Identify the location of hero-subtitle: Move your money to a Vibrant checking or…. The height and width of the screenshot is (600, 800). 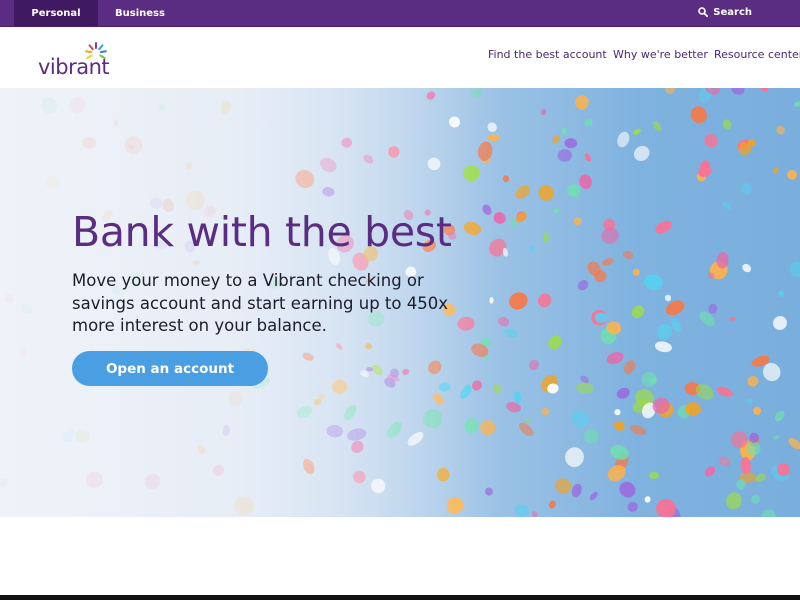
(260, 303).